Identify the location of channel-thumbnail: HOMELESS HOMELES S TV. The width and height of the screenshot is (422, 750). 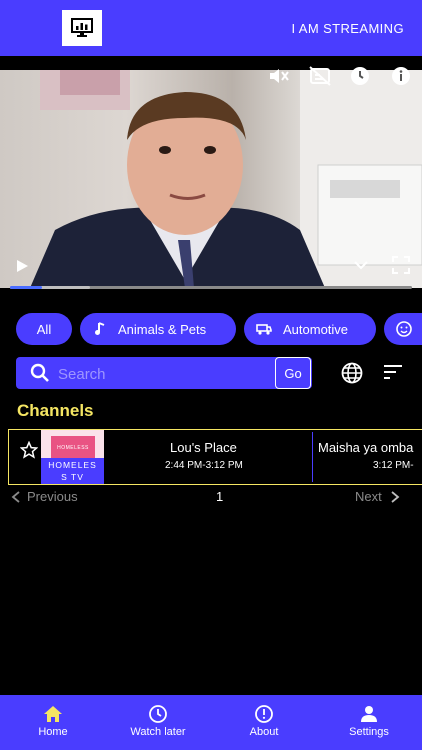
(72, 457).